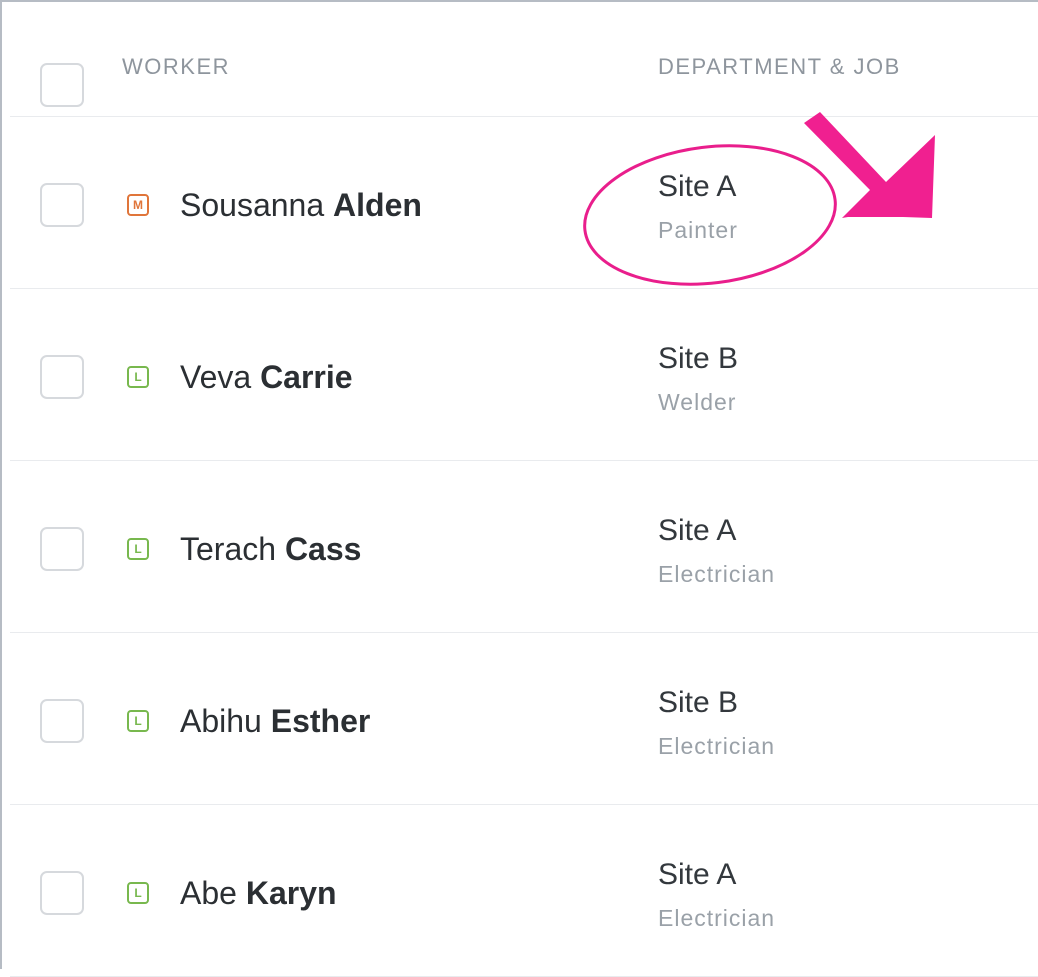 The image size is (1038, 977). Describe the element at coordinates (62, 85) in the screenshot. I see `select-all-checkbox` at that location.